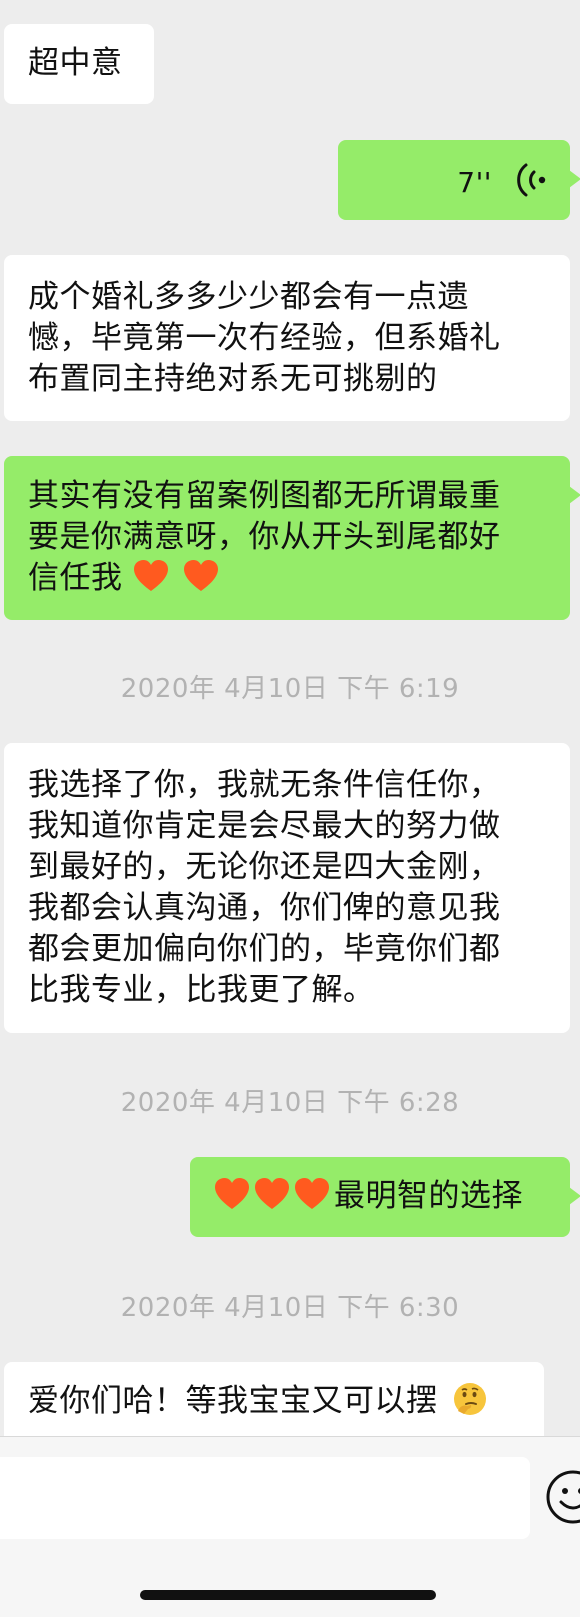 The image size is (580, 1617). I want to click on voice-wave-icon, so click(531, 180).